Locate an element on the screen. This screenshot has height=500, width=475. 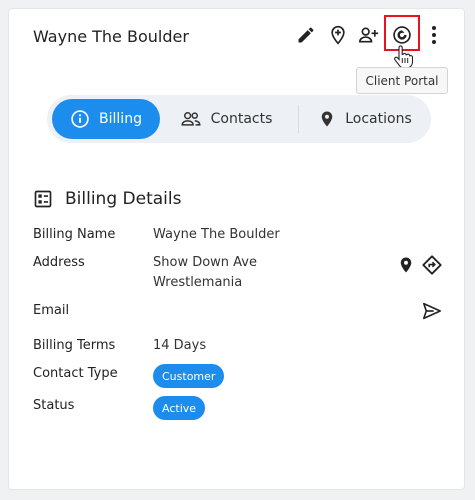
billing-terms-label: Billing Terms is located at coordinates (74, 345).